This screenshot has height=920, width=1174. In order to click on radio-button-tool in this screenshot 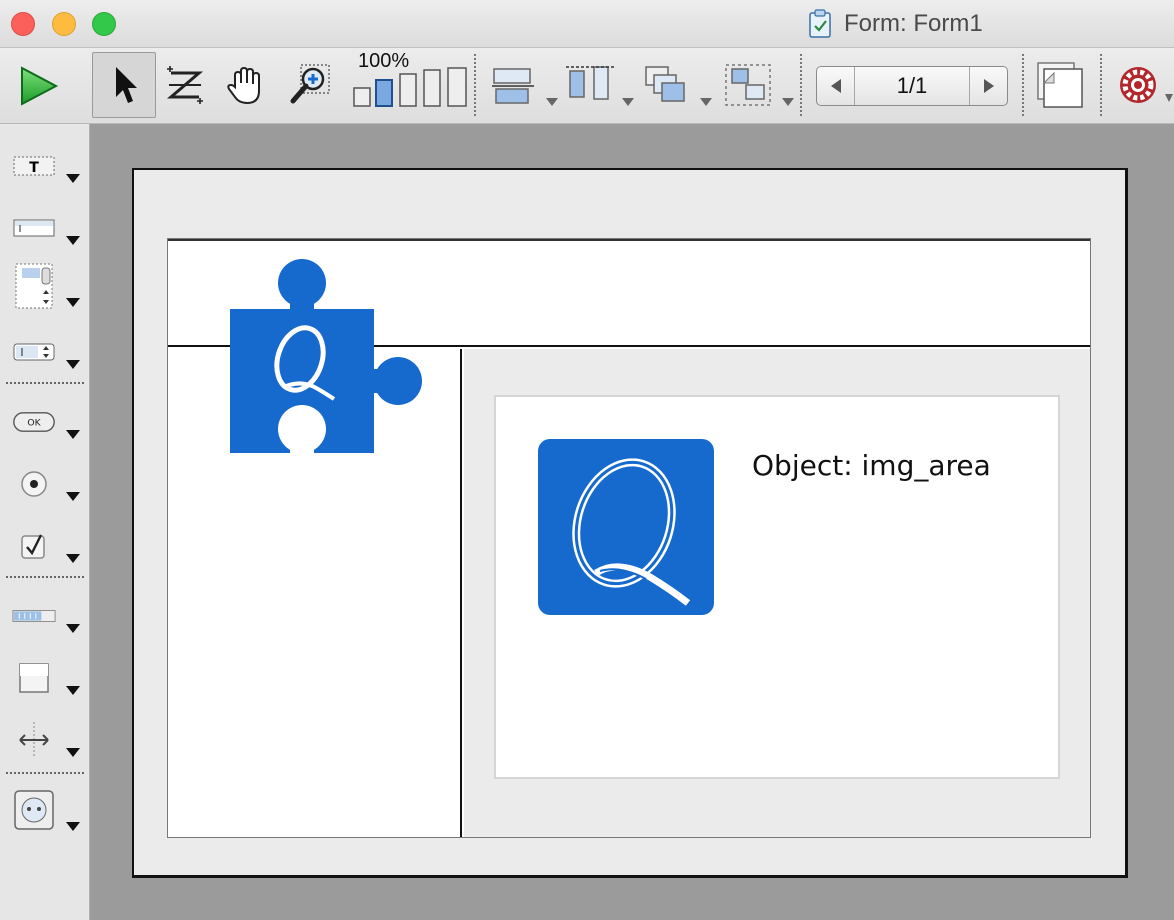, I will do `click(46, 480)`.